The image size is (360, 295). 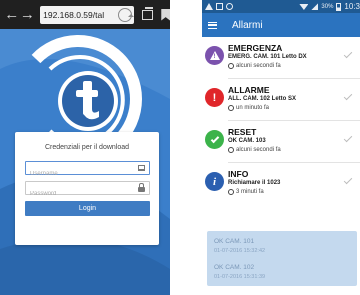 I want to click on alarm-title: RESET, so click(x=242, y=132).